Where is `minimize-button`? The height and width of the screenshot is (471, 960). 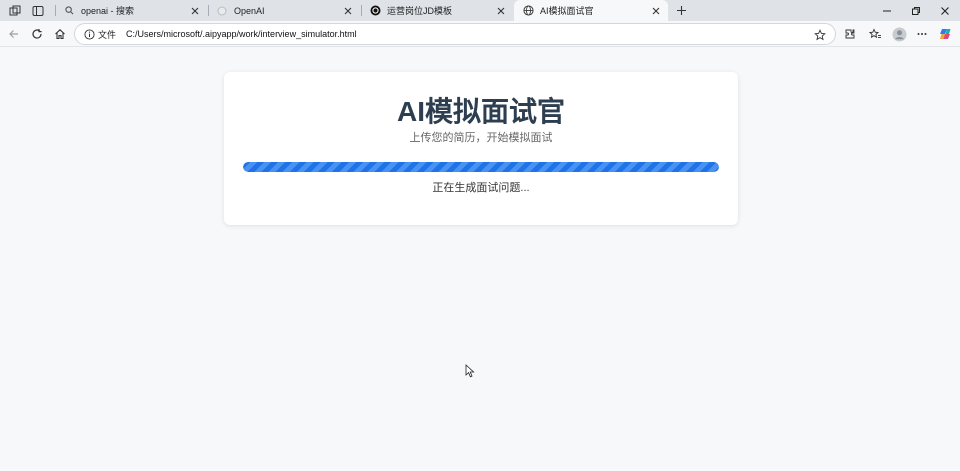 minimize-button is located at coordinates (887, 10).